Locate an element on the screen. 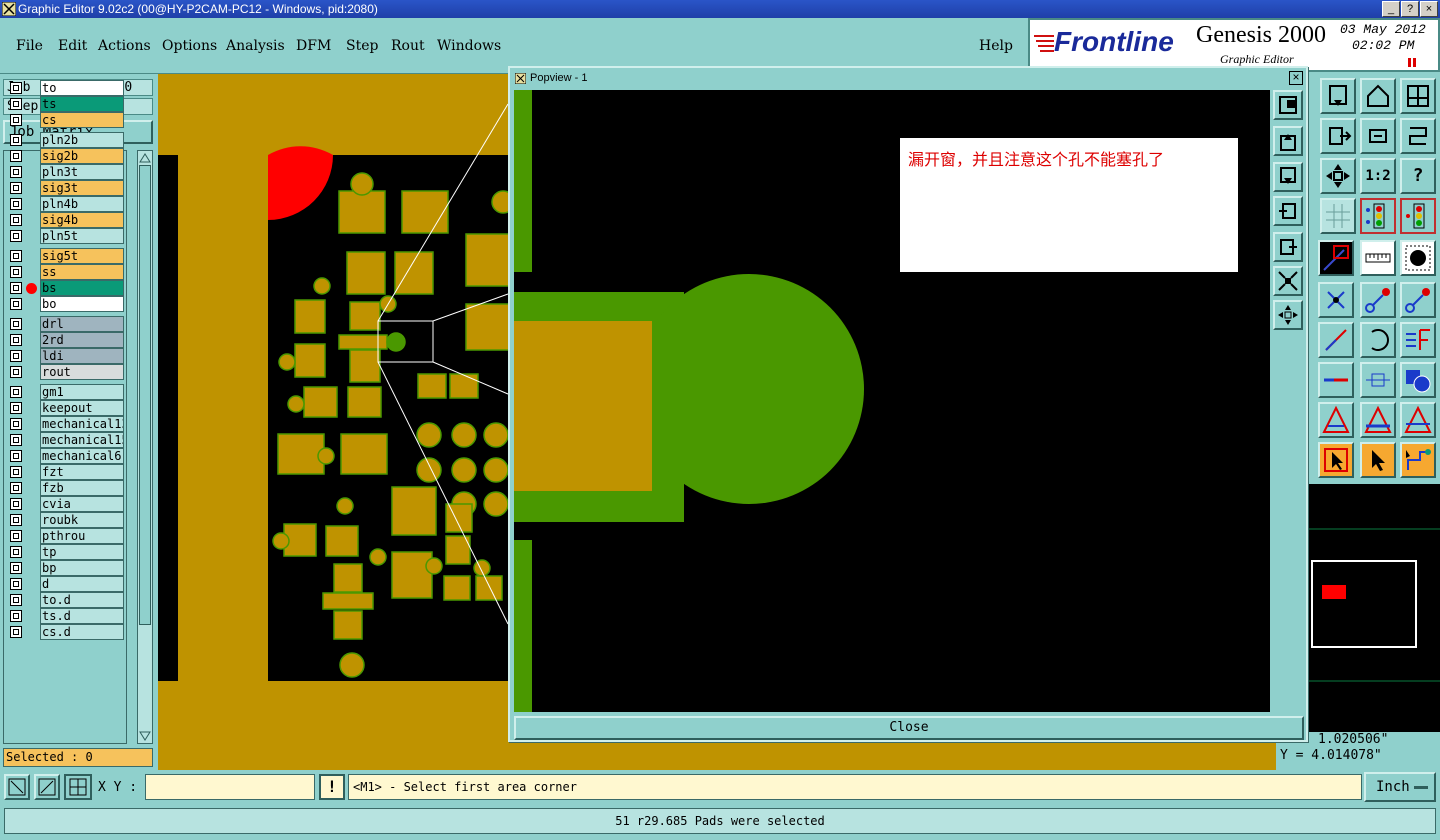 The width and height of the screenshot is (1440, 840). menu-file: File is located at coordinates (29, 46).